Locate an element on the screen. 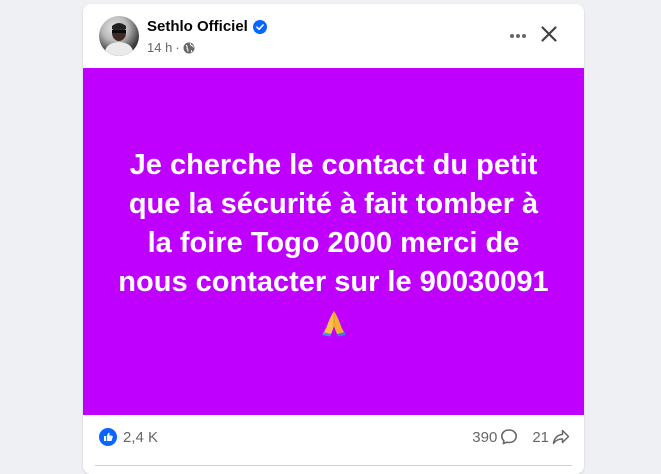 The image size is (661, 474). reactions-summary: 2,4 K is located at coordinates (128, 437).